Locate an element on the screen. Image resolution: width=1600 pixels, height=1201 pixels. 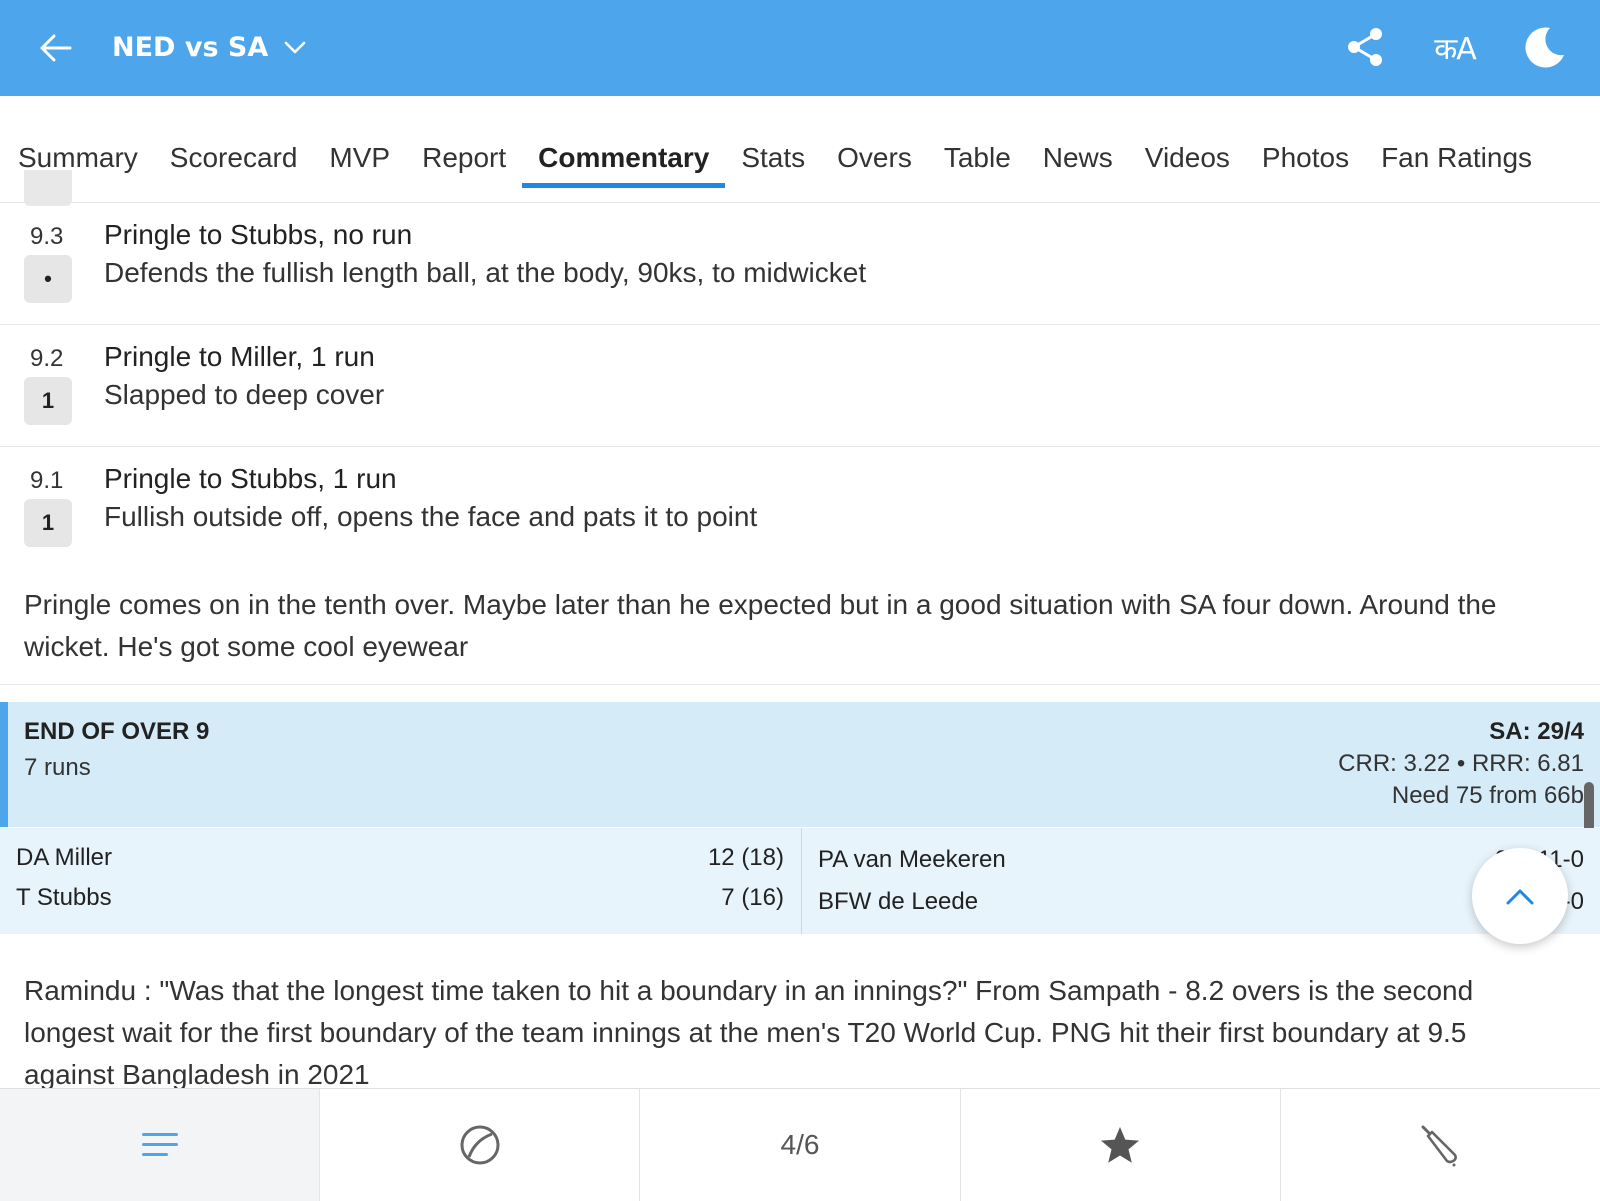
team-score: SA: 29/4 is located at coordinates (1536, 731).